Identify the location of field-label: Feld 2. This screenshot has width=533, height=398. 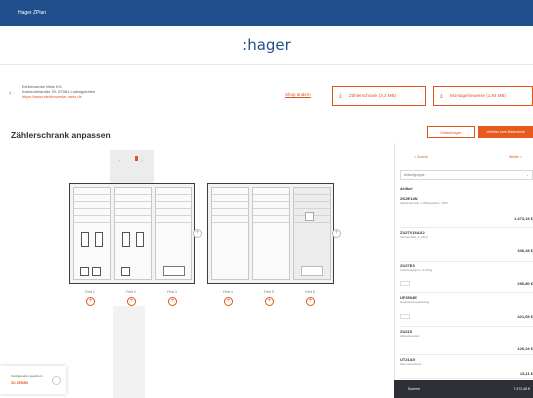
(131, 292).